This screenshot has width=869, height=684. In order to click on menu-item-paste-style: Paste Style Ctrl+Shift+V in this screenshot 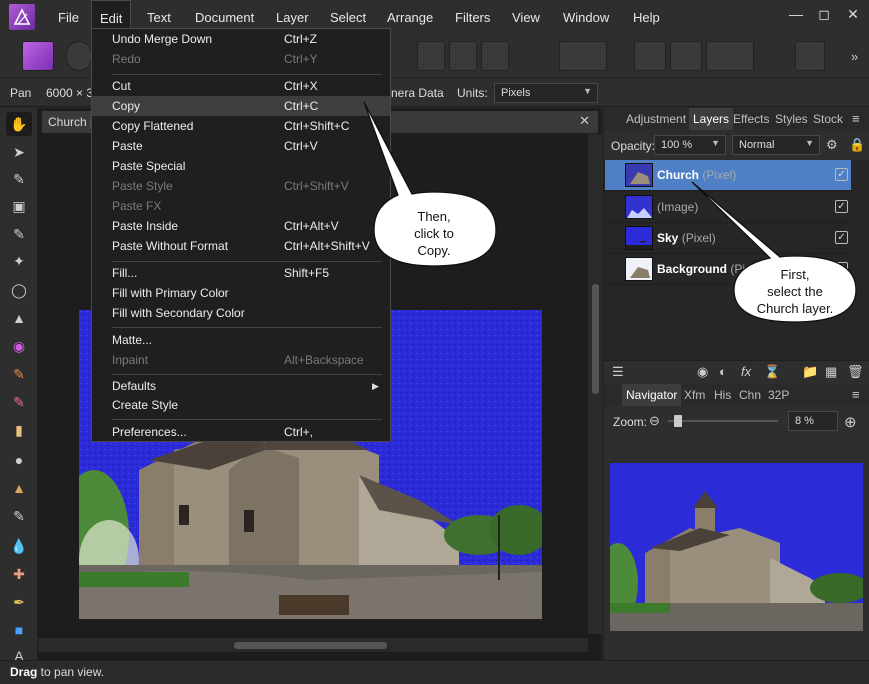, I will do `click(241, 186)`.